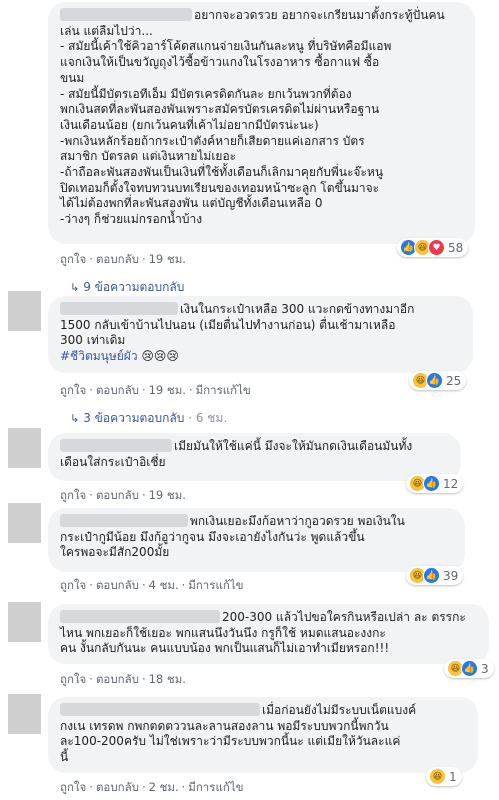 The height and width of the screenshot is (800, 499). I want to click on reaction-summary: 😆 1, so click(444, 776).